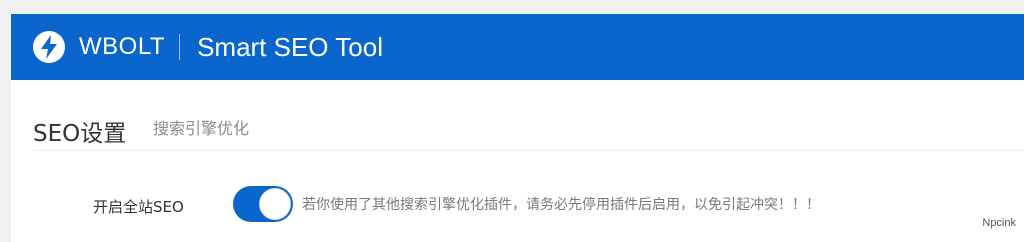  Describe the element at coordinates (275, 204) in the screenshot. I see `toggle-knob` at that location.